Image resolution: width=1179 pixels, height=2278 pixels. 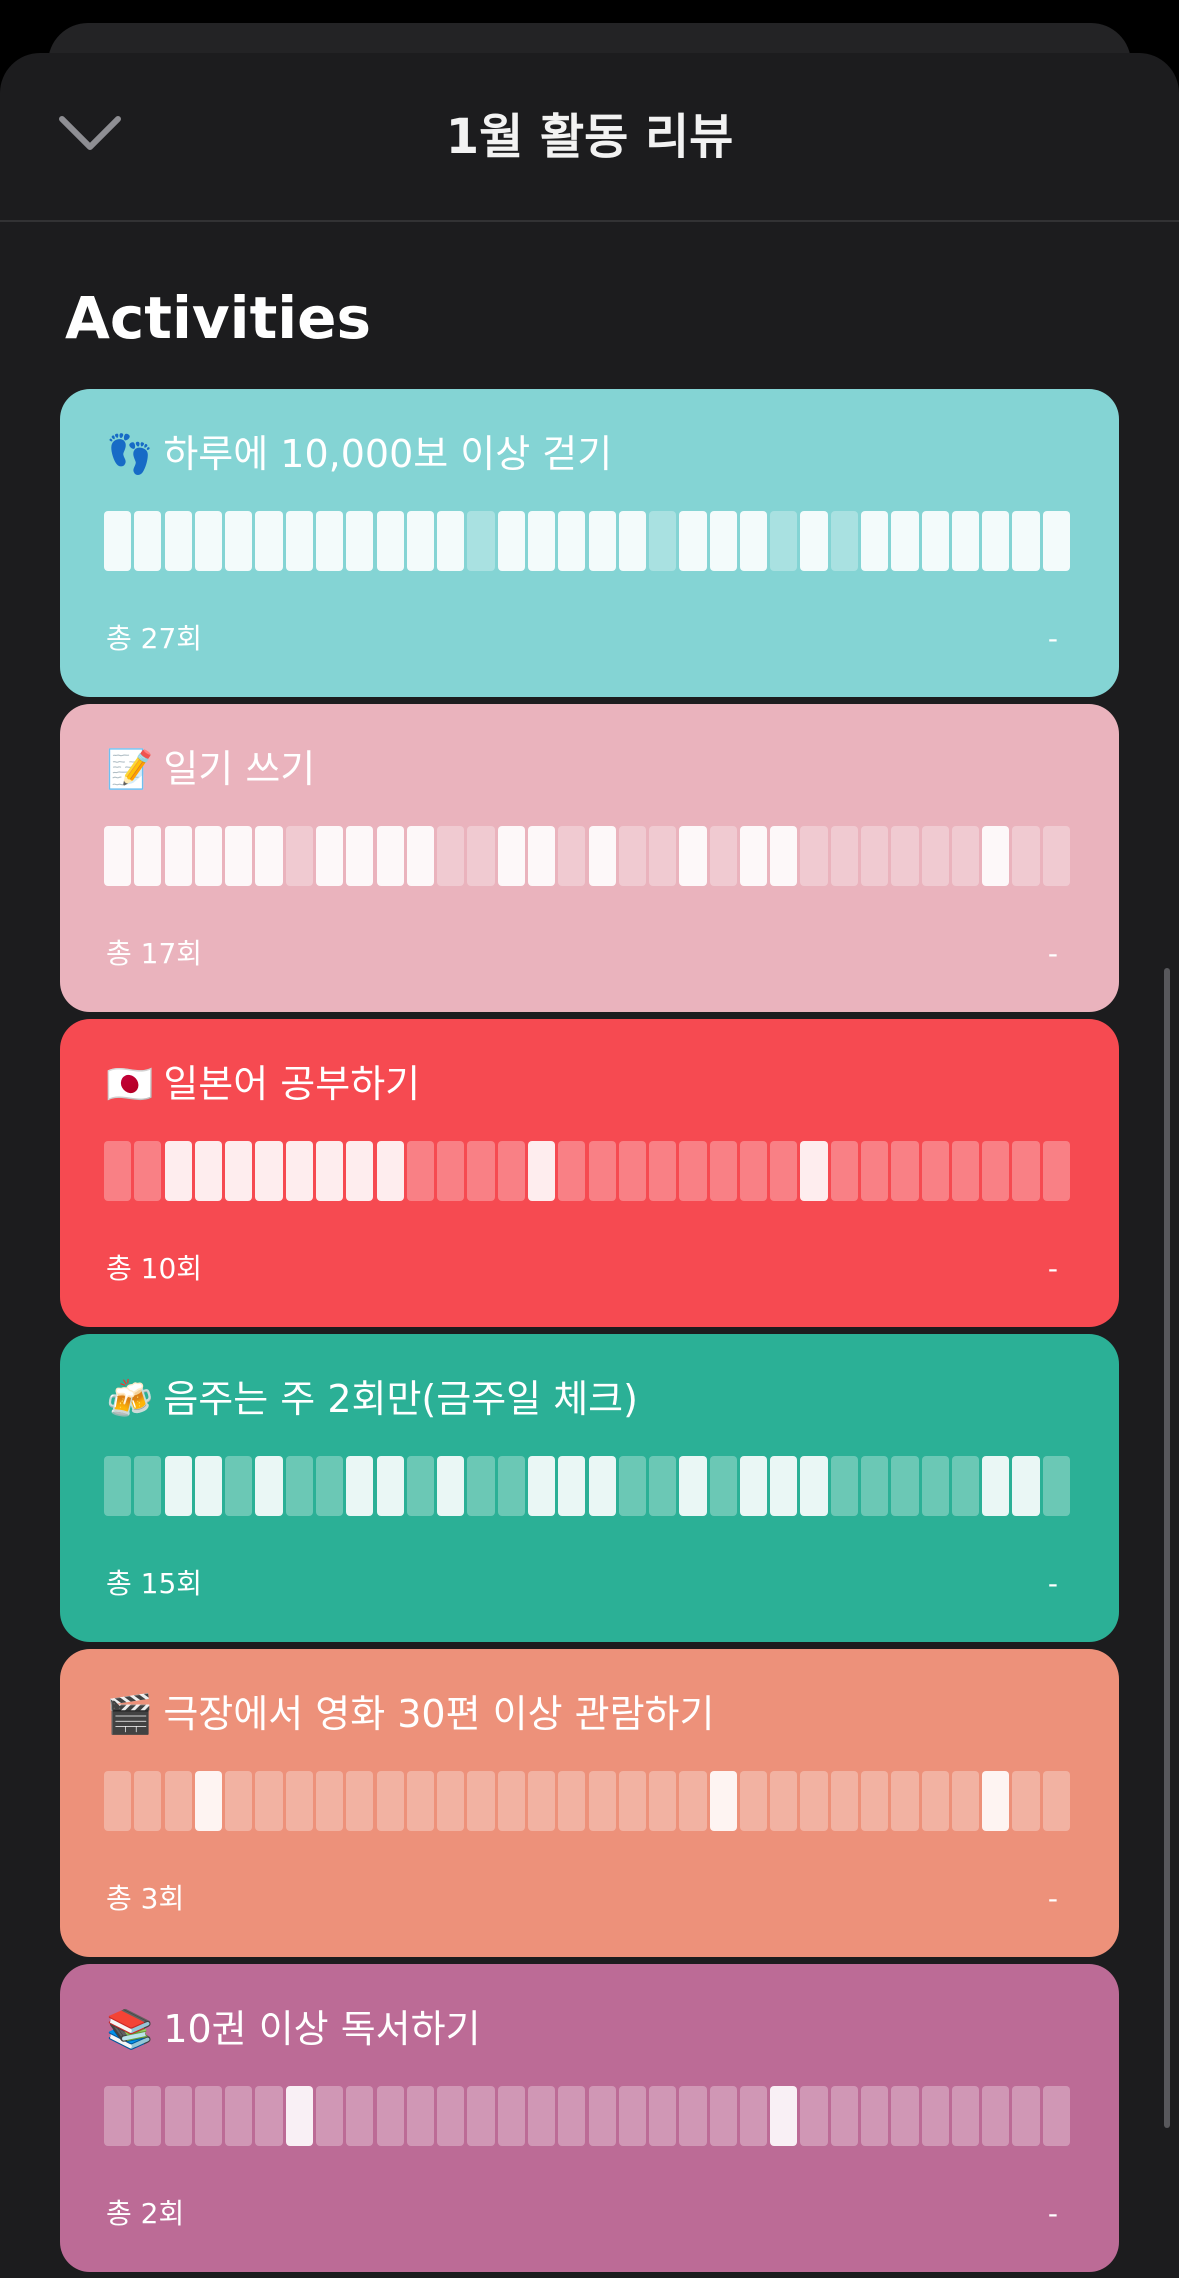 I want to click on activity-title: 📚 10권 이상 독서하기, so click(x=293, y=2029).